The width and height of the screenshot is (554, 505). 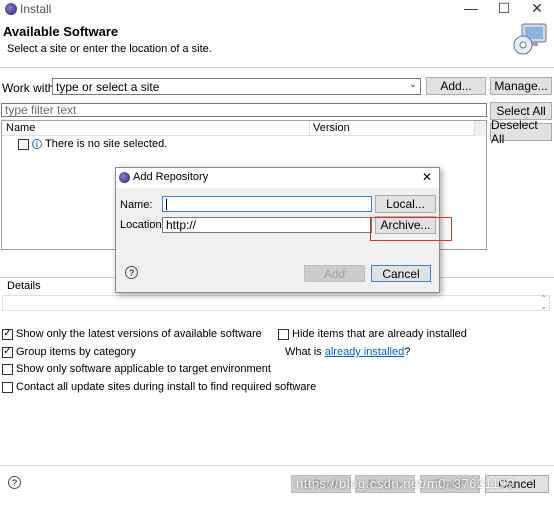 I want to click on what-is-suffix: ?, so click(x=407, y=352).